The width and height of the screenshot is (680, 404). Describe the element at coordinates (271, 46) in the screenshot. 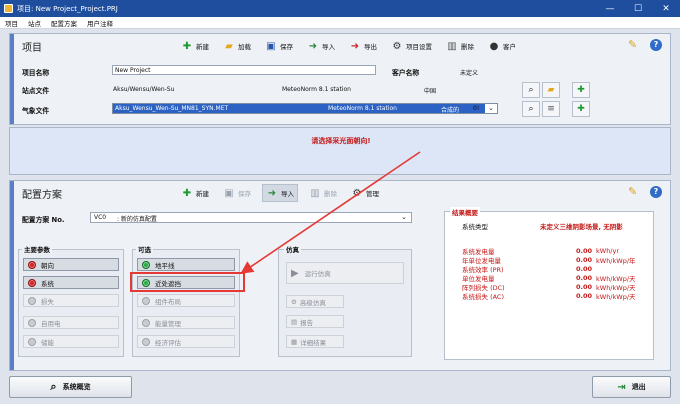

I see `save-icon: ▣` at that location.